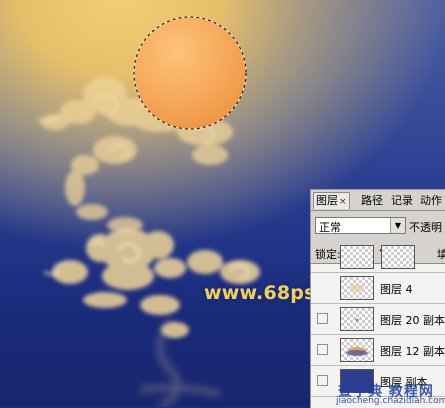  I want to click on layer-name: 图层 副本, so click(404, 382).